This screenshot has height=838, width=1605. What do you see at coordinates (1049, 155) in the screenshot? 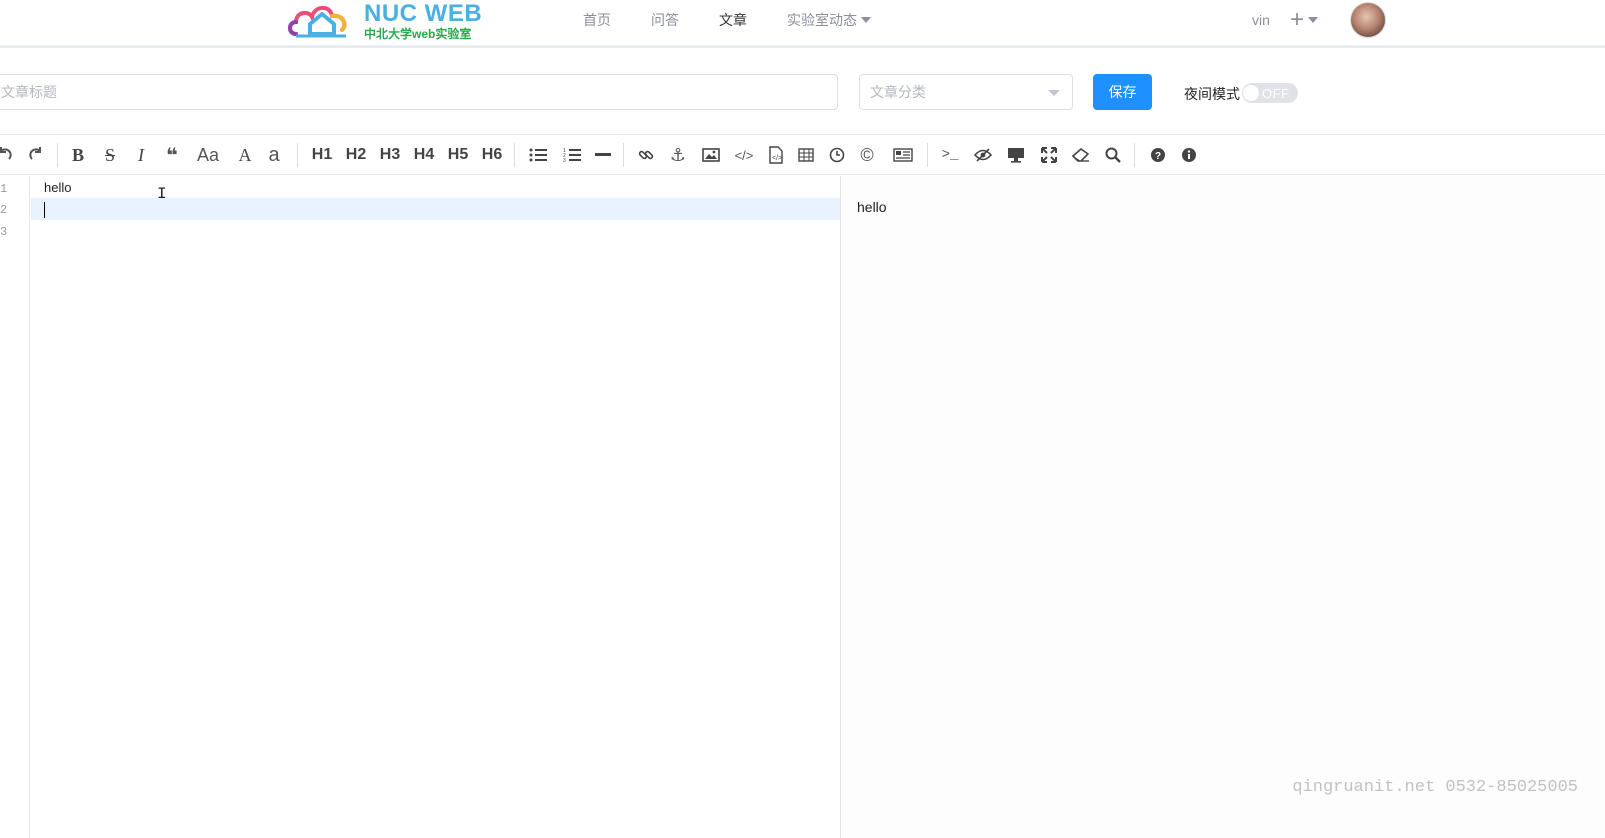
I see `fullscreen-icon` at bounding box center [1049, 155].